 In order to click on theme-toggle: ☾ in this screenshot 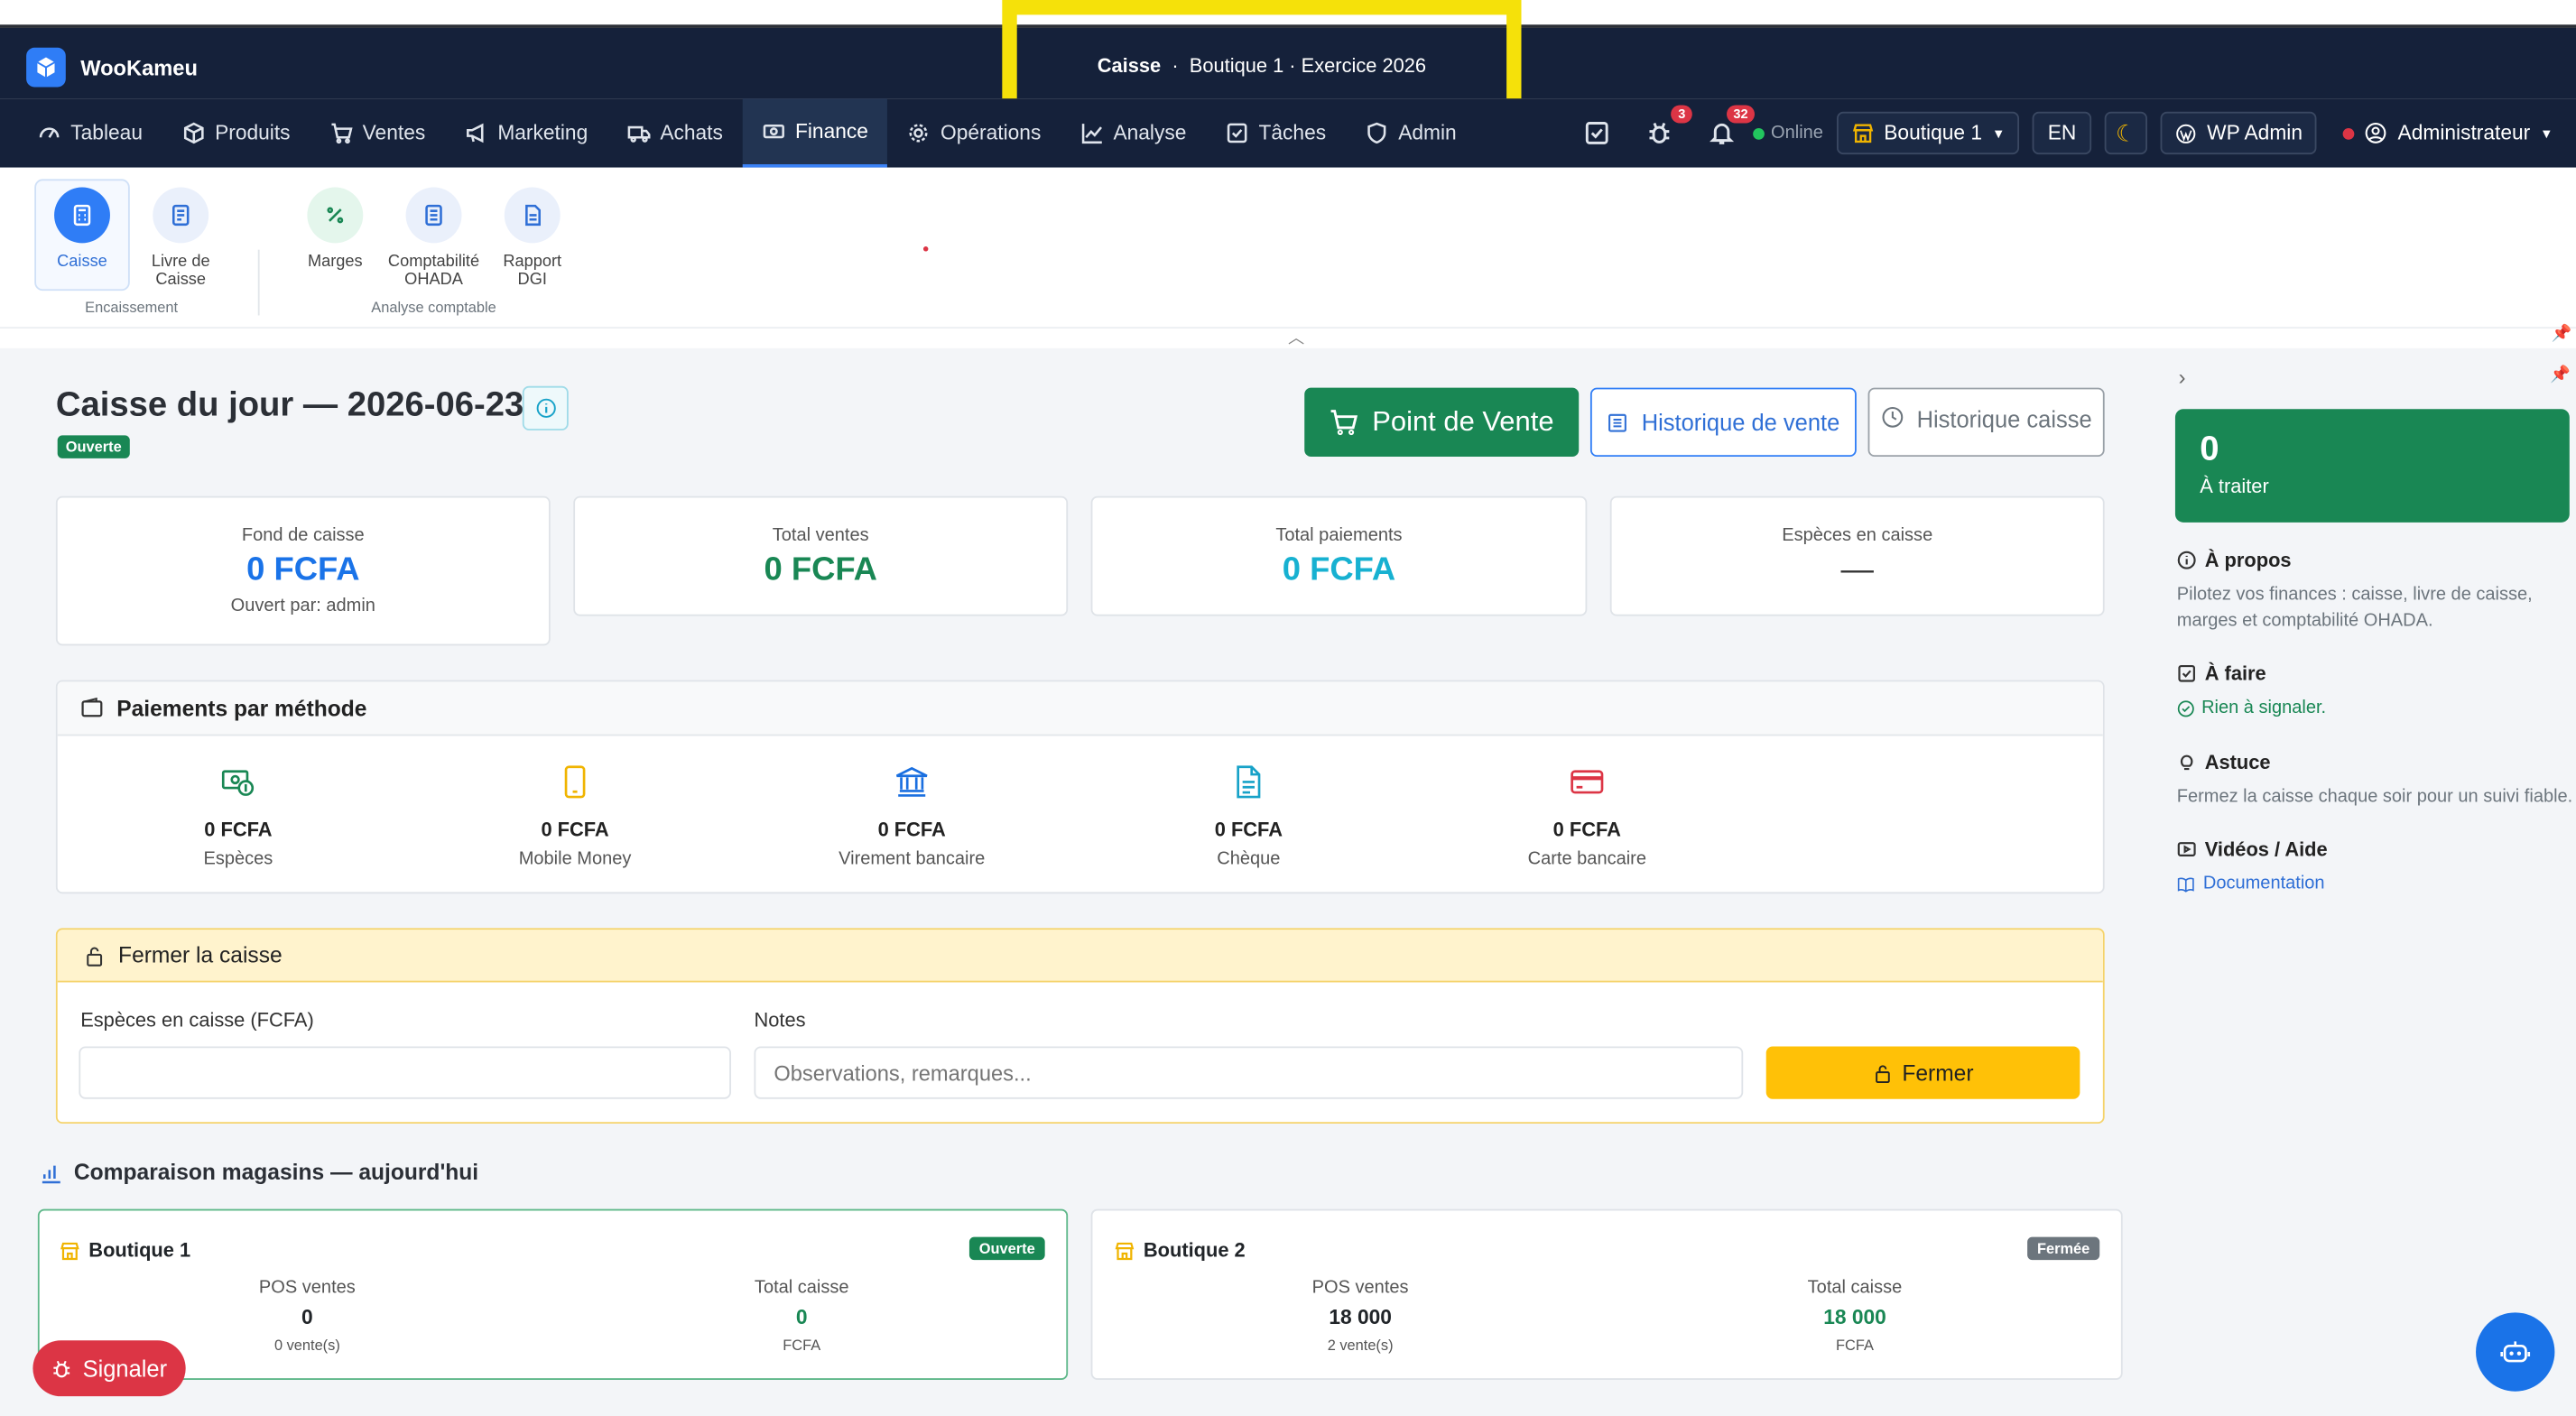, I will do `click(2126, 133)`.